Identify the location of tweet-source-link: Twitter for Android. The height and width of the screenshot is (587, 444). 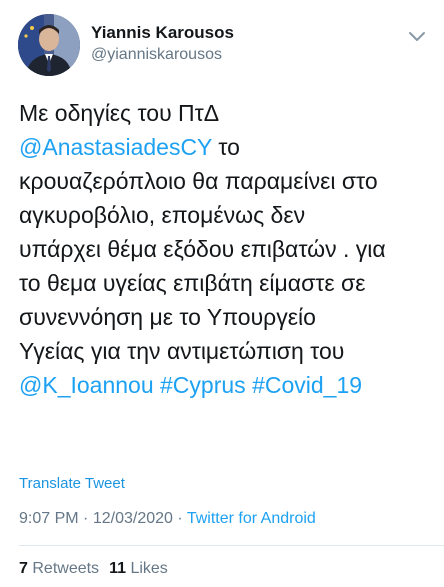
(251, 518).